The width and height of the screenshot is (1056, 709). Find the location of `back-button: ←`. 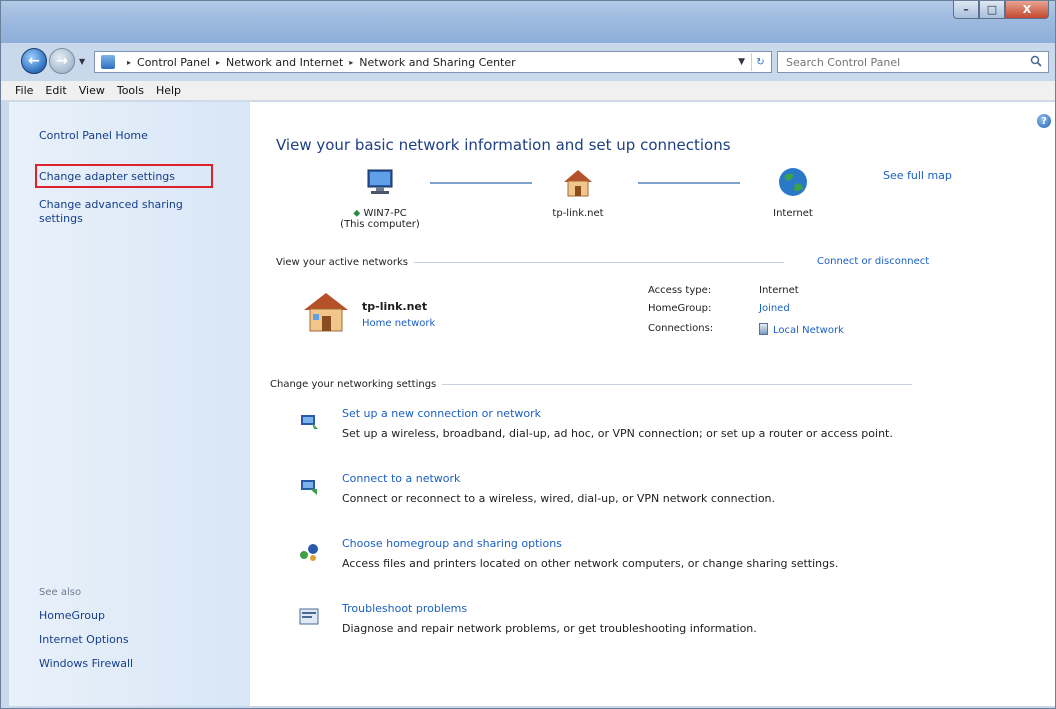

back-button: ← is located at coordinates (34, 61).